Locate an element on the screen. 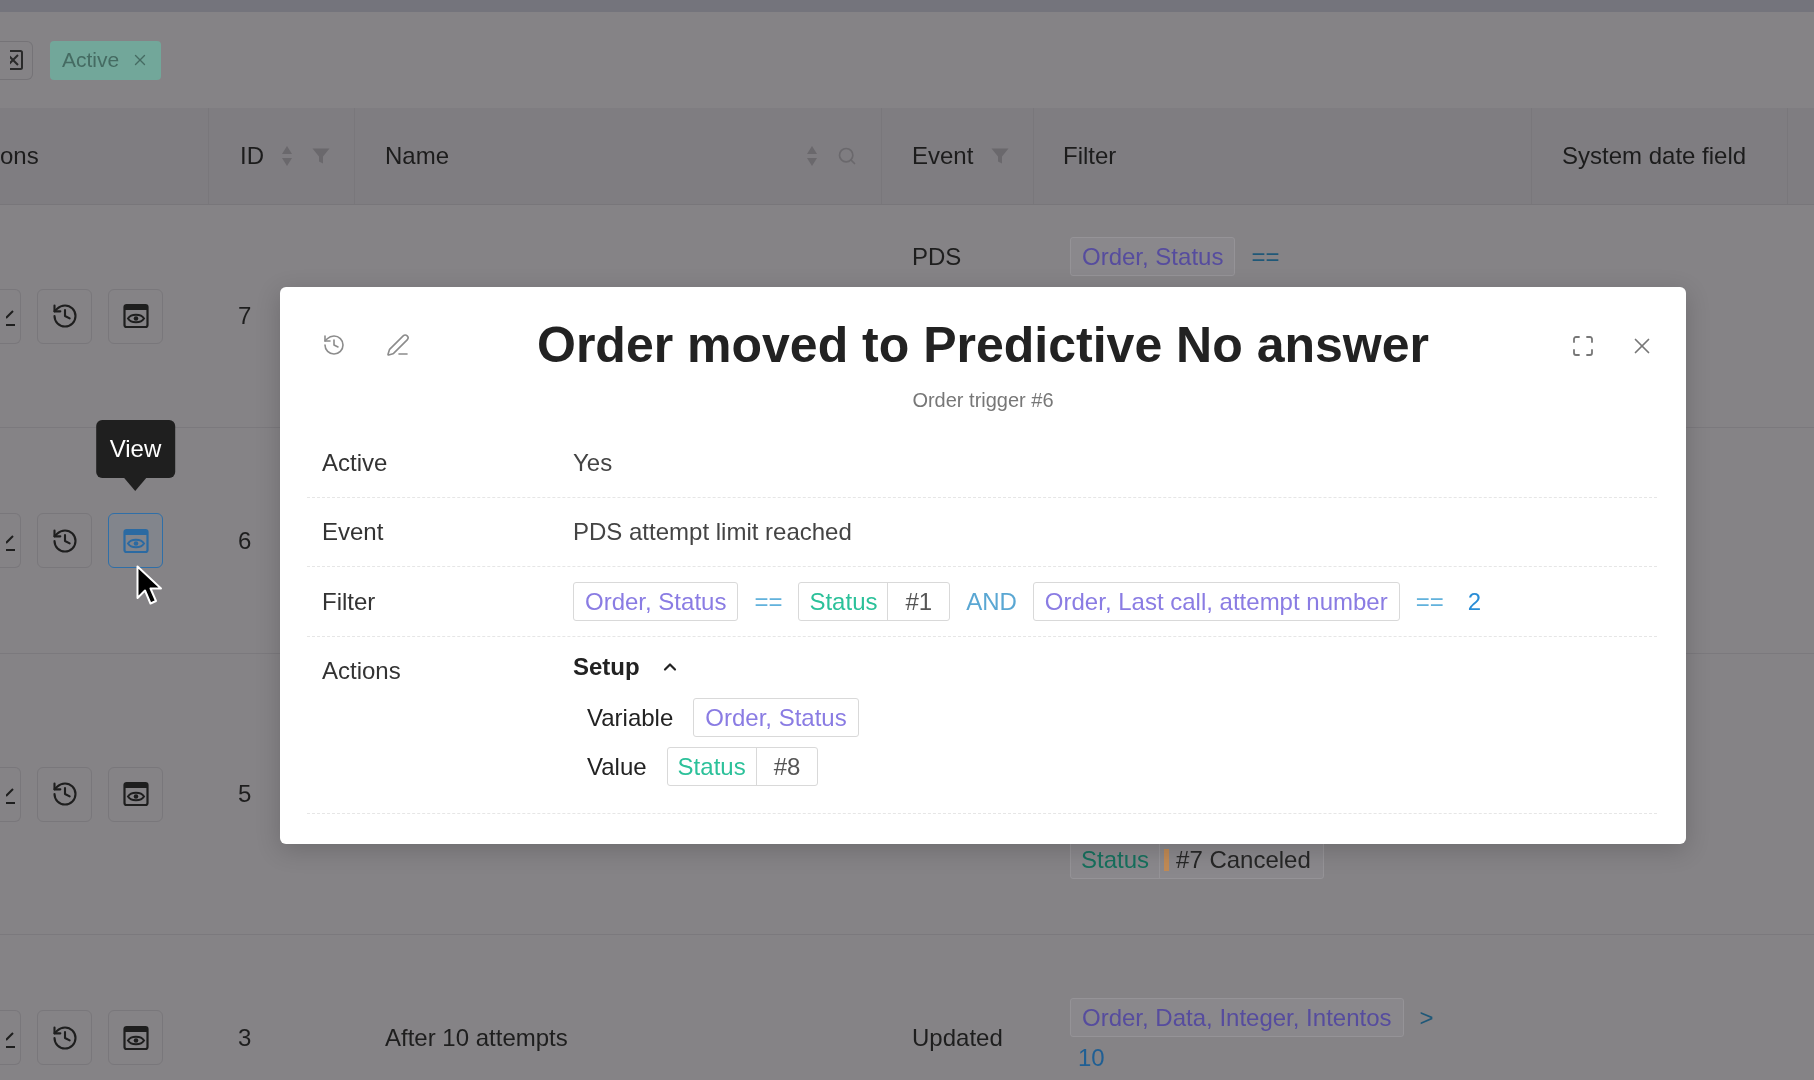 This screenshot has height=1080, width=1814. chip-label: Active is located at coordinates (91, 60).